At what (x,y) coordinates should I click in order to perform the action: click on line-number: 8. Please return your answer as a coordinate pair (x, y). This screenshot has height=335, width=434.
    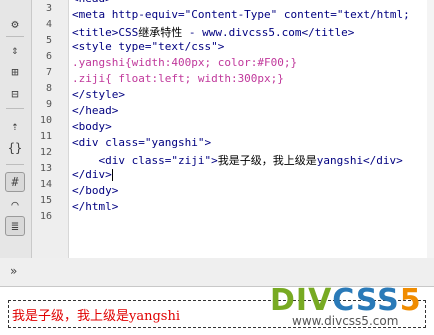
    Looking at the image, I should click on (48, 88).